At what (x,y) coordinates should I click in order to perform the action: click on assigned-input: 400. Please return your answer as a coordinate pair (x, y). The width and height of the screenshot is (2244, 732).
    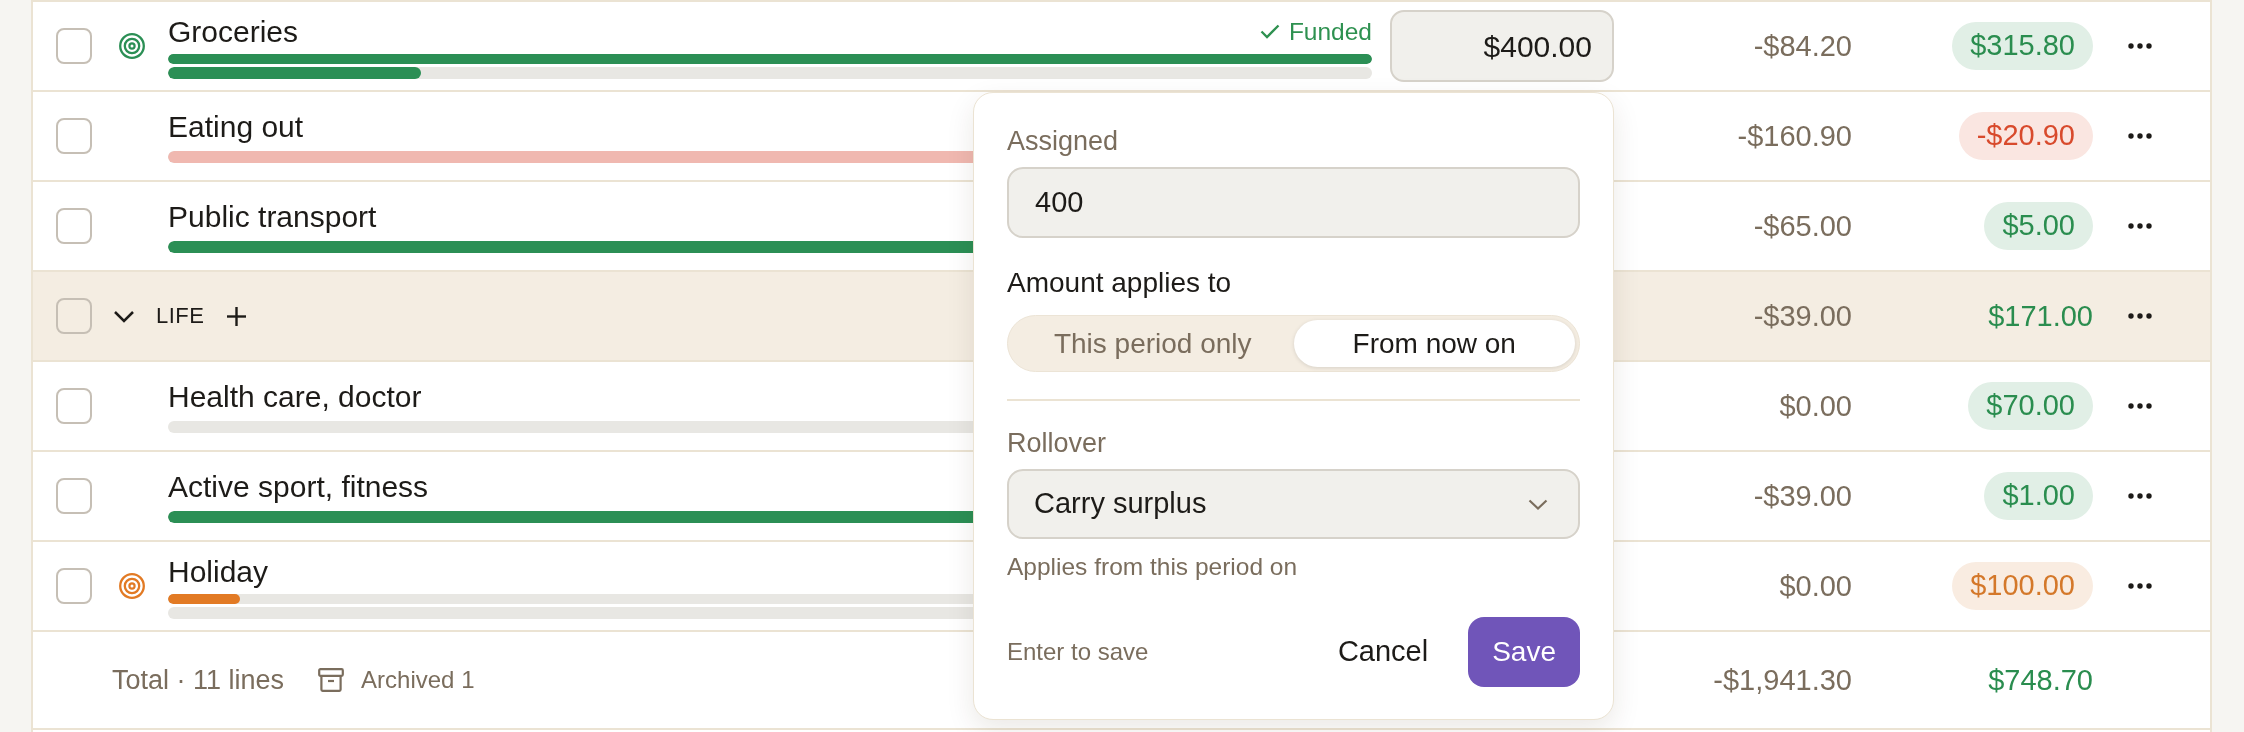
    Looking at the image, I should click on (1293, 202).